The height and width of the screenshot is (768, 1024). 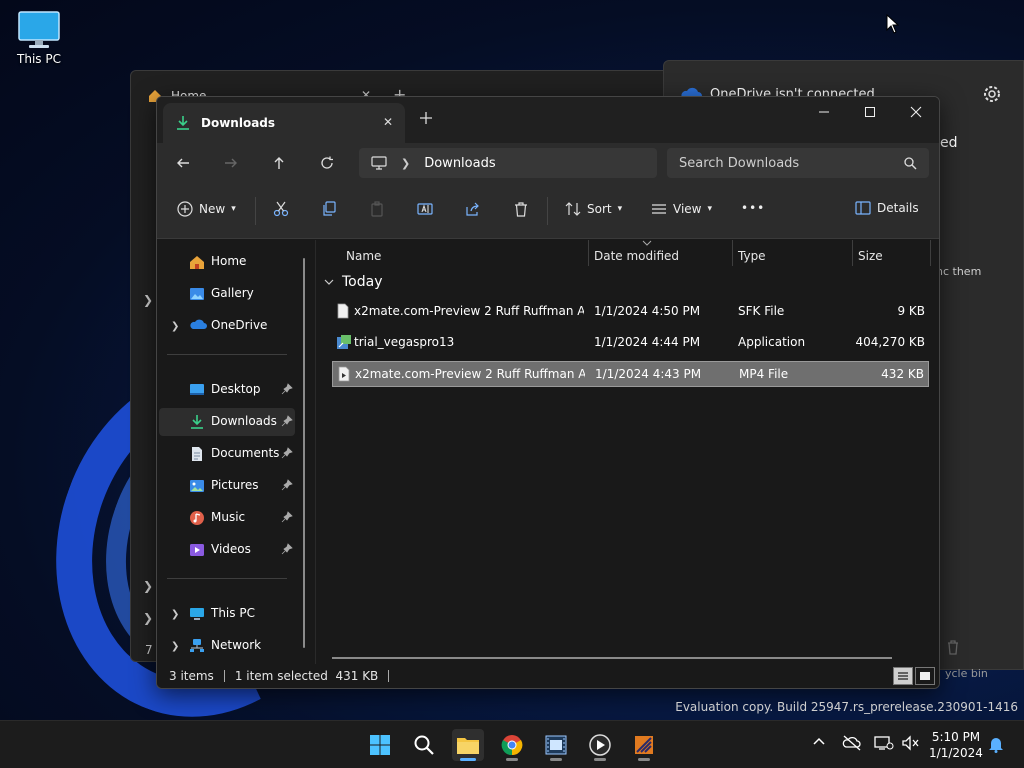 What do you see at coordinates (824, 112) in the screenshot?
I see `minimize-button` at bounding box center [824, 112].